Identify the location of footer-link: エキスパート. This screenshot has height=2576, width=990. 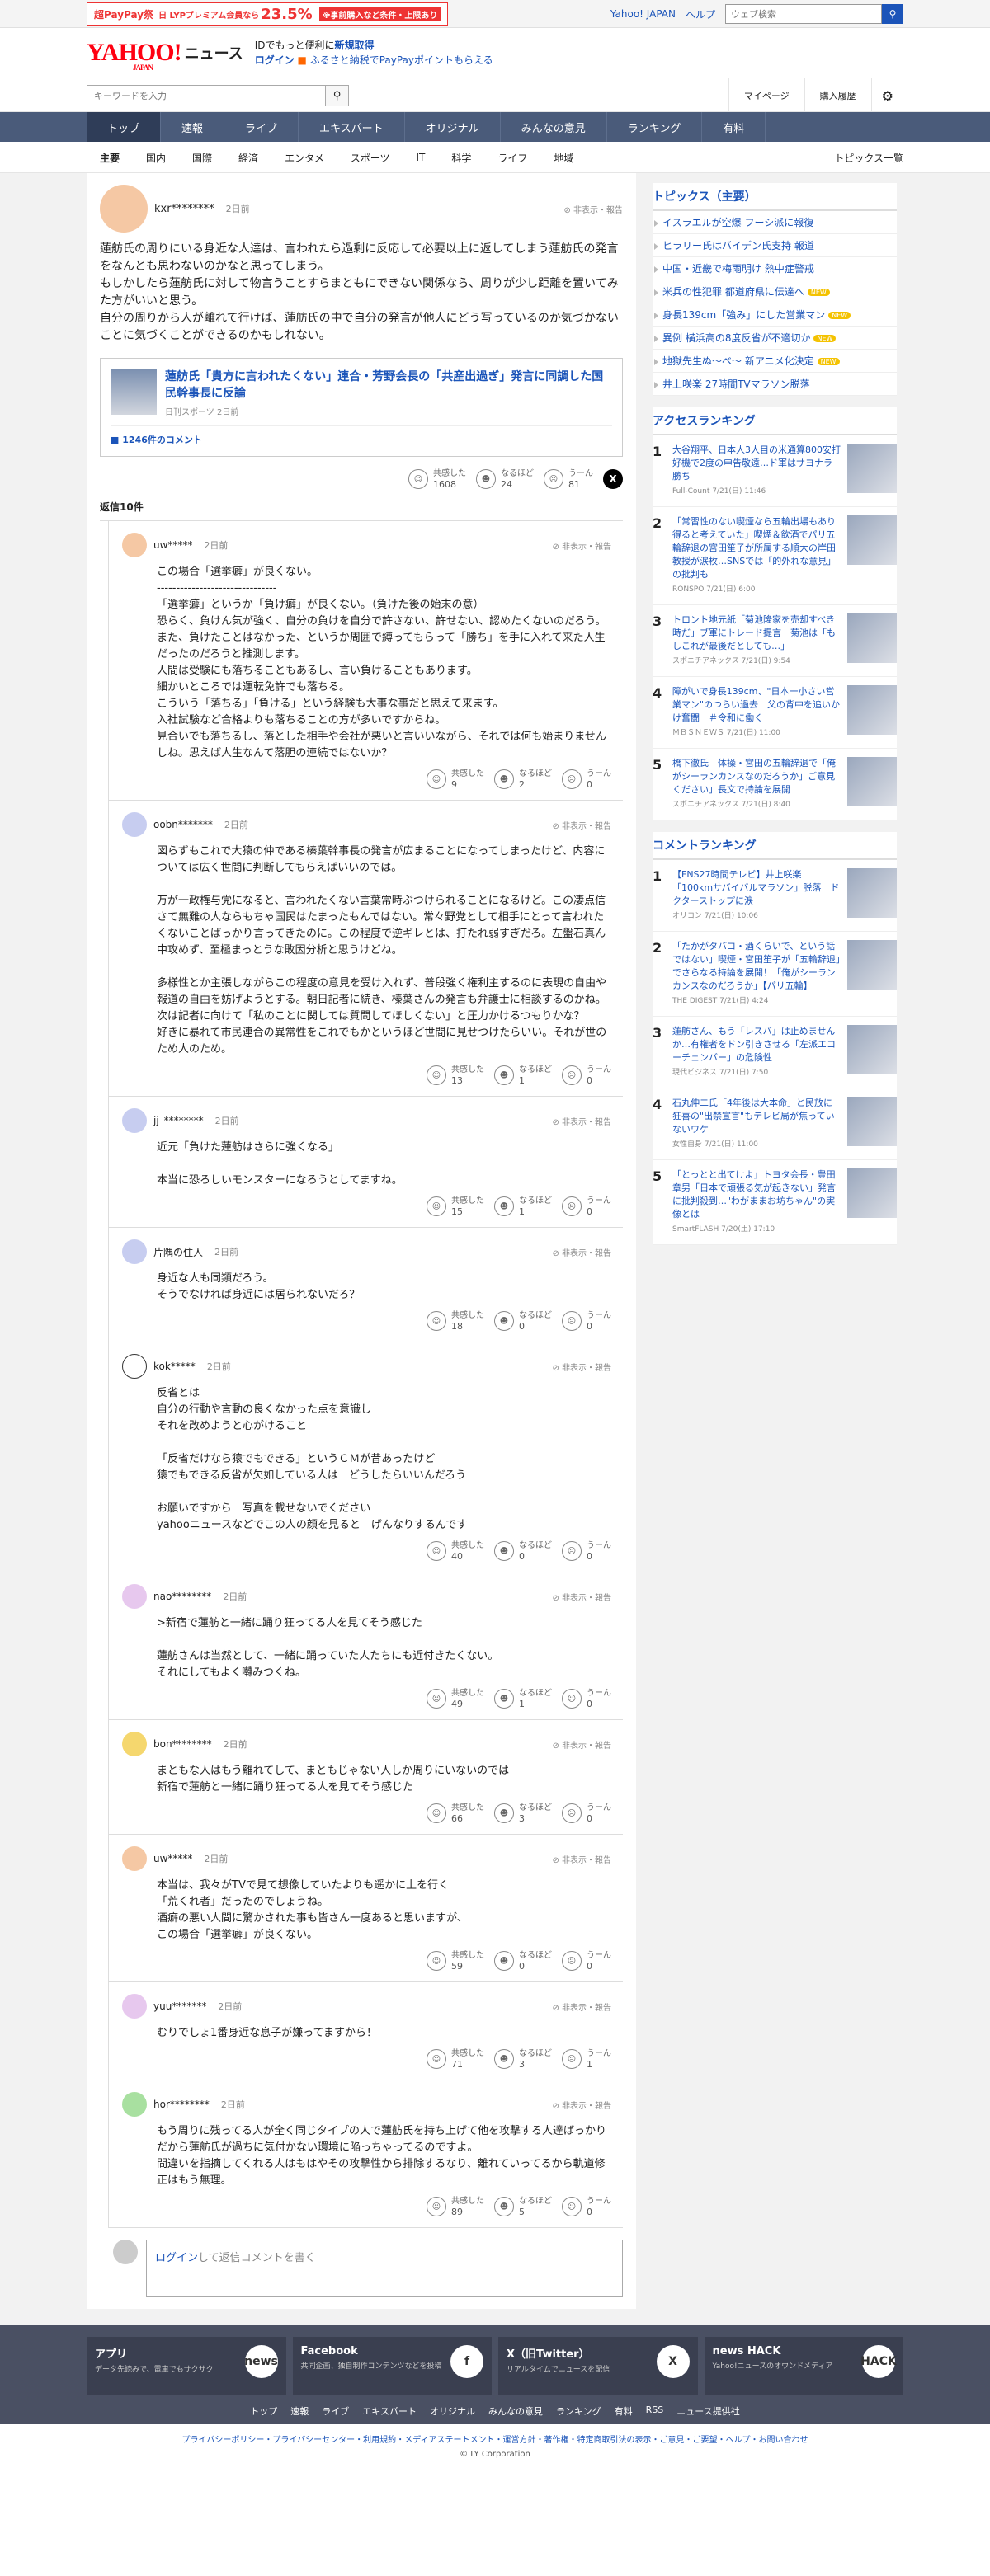
(389, 2411).